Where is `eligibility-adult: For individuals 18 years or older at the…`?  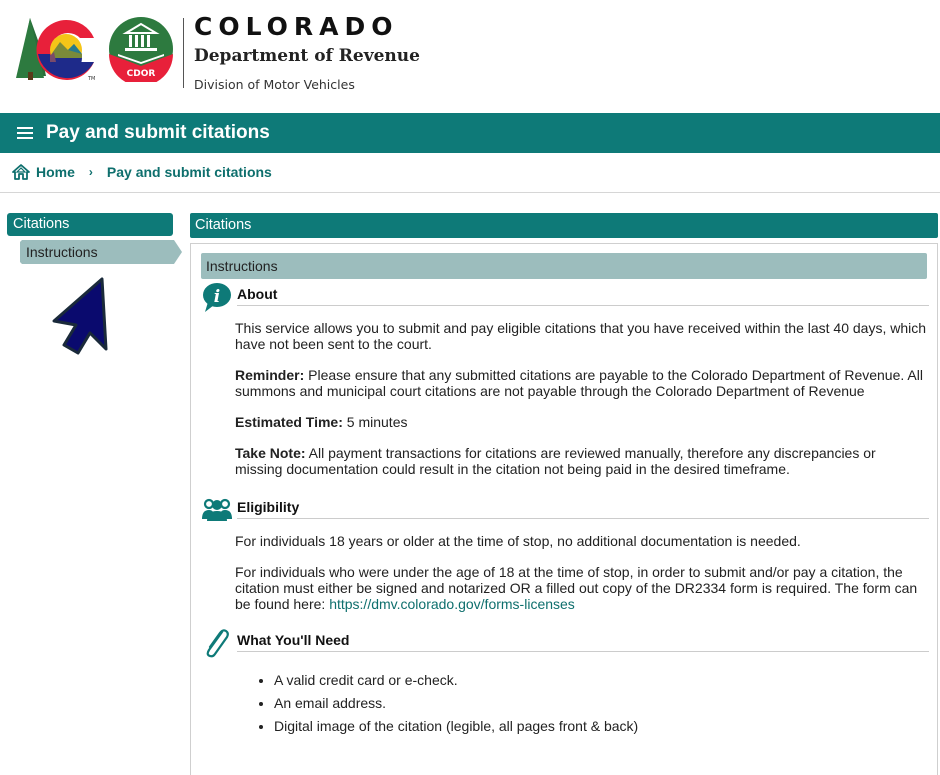
eligibility-adult: For individuals 18 years or older at the… is located at coordinates (518, 541).